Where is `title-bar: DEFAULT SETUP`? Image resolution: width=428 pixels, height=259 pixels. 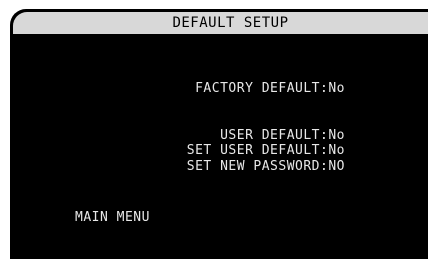
title-bar: DEFAULT SETUP is located at coordinates (220, 23).